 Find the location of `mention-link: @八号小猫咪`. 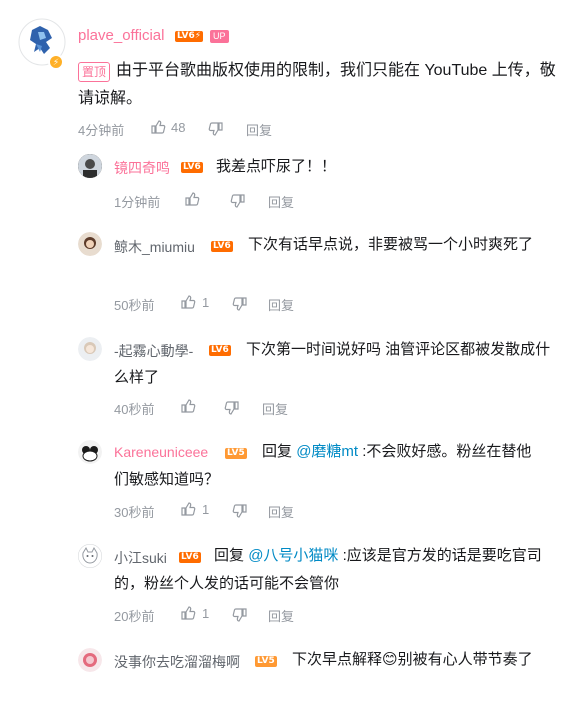

mention-link: @八号小猫咪 is located at coordinates (293, 555).